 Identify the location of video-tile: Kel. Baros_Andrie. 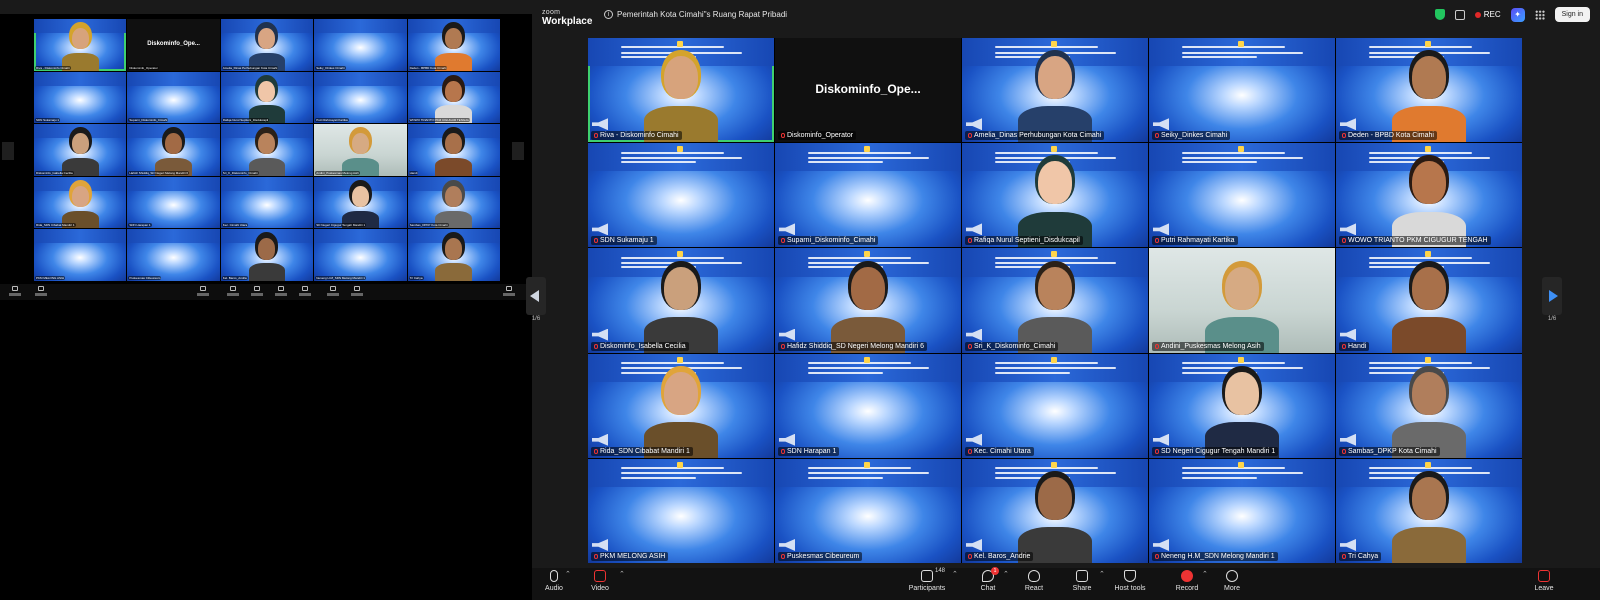
(1055, 510).